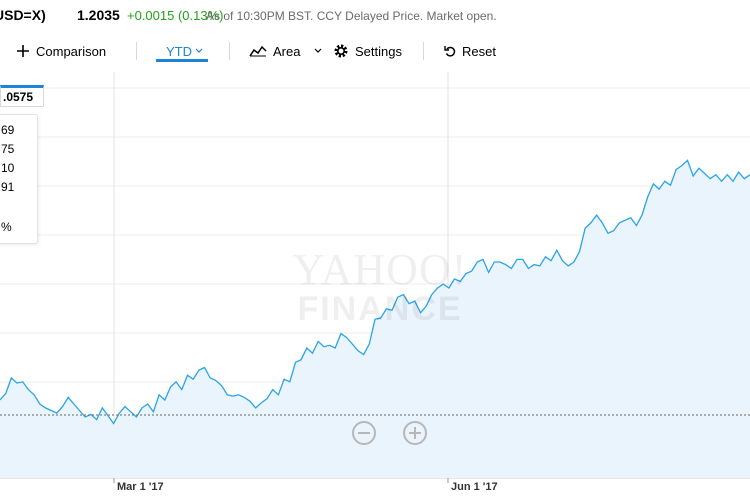 The height and width of the screenshot is (500, 750). What do you see at coordinates (364, 433) in the screenshot?
I see `zoom-out-button` at bounding box center [364, 433].